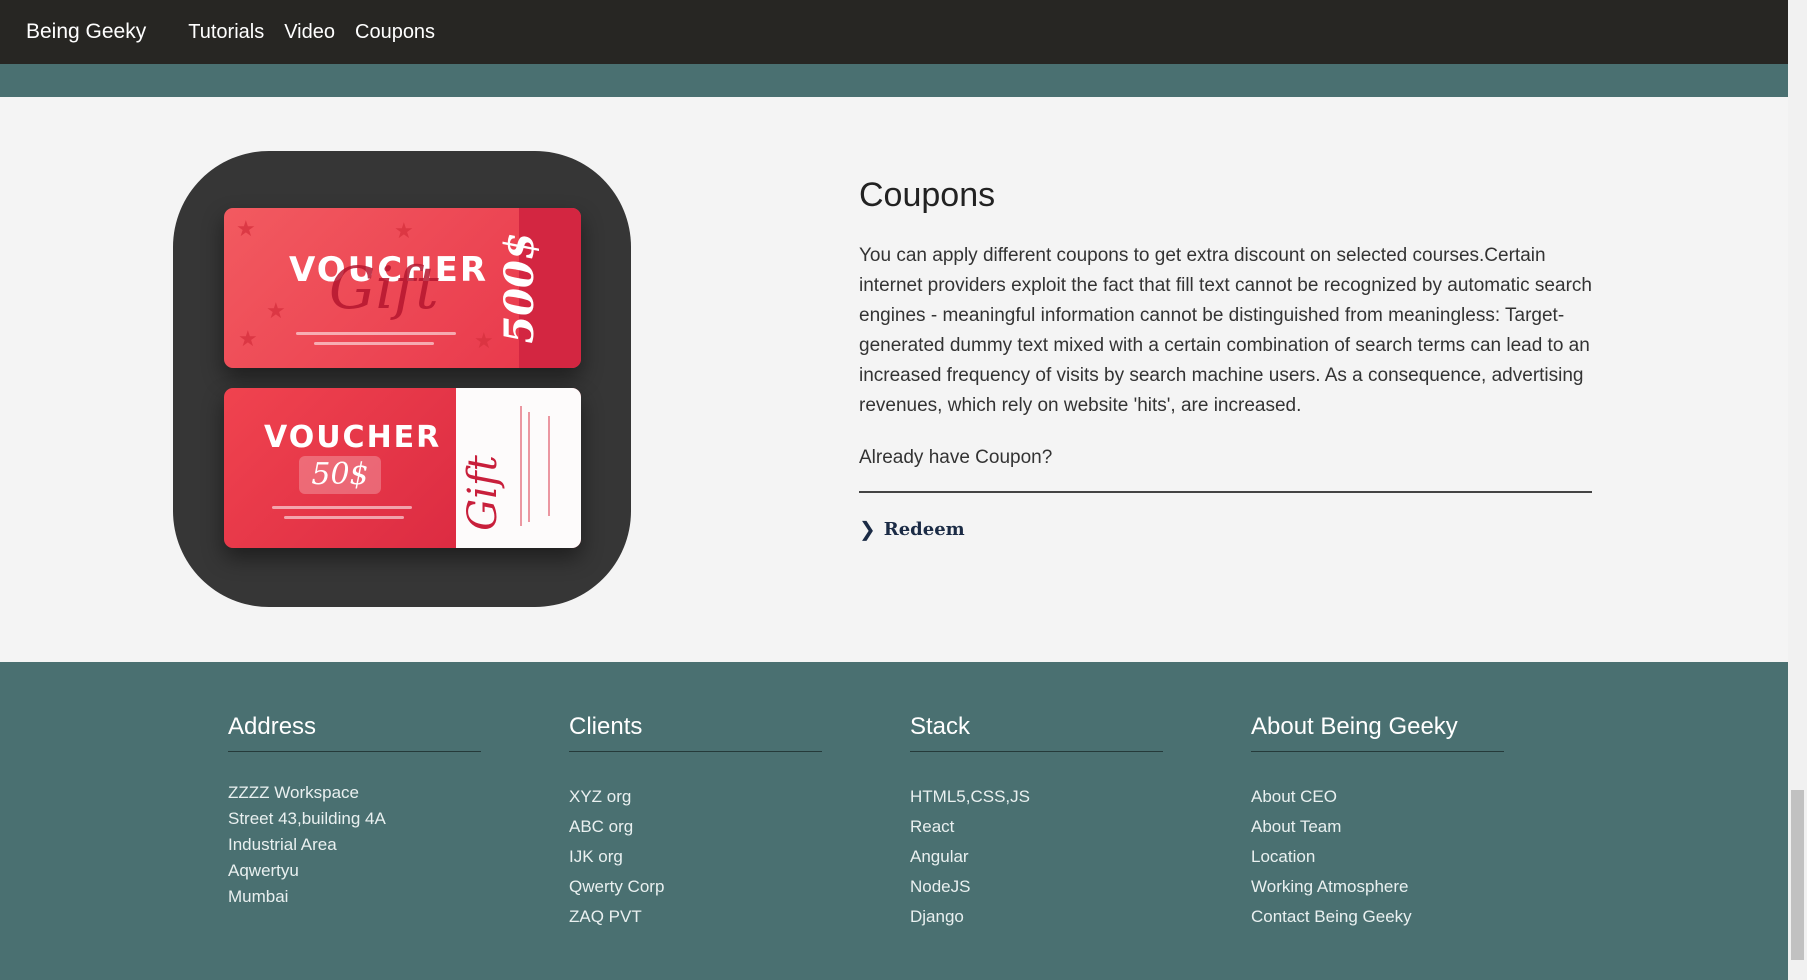 This screenshot has height=980, width=1807. What do you see at coordinates (353, 437) in the screenshot?
I see `voucher-bottom-title: VOUCHER` at bounding box center [353, 437].